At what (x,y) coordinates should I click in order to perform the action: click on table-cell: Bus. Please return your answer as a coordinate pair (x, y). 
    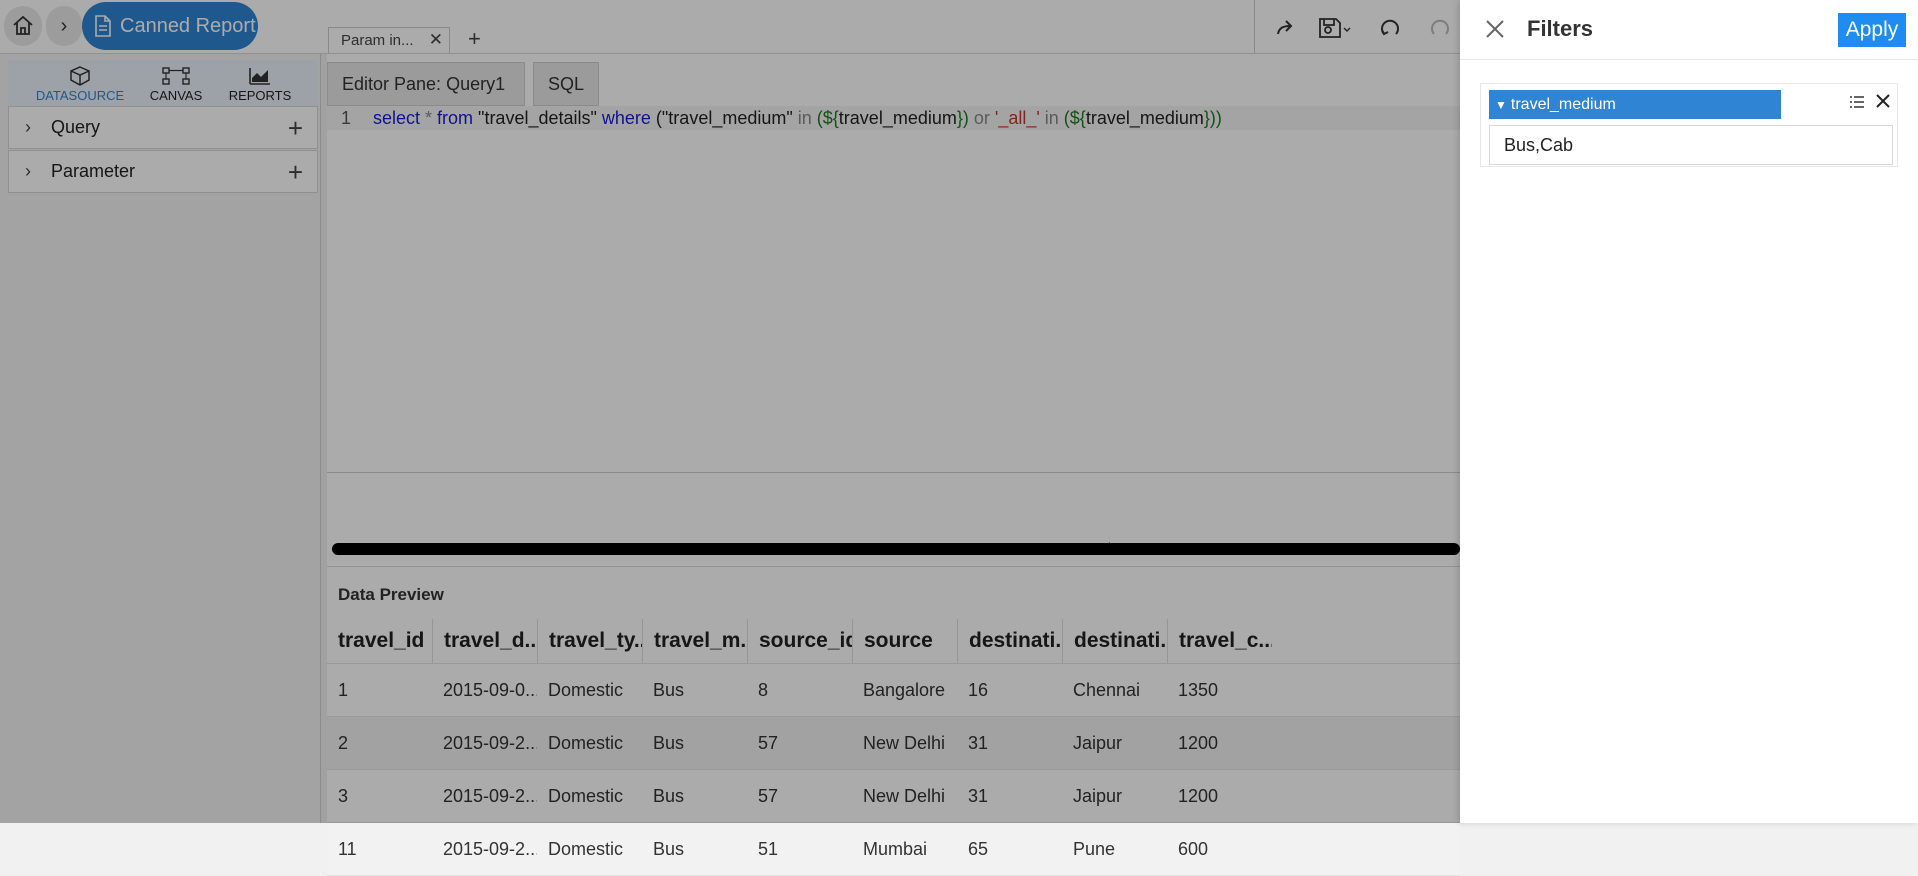
    Looking at the image, I should click on (669, 848).